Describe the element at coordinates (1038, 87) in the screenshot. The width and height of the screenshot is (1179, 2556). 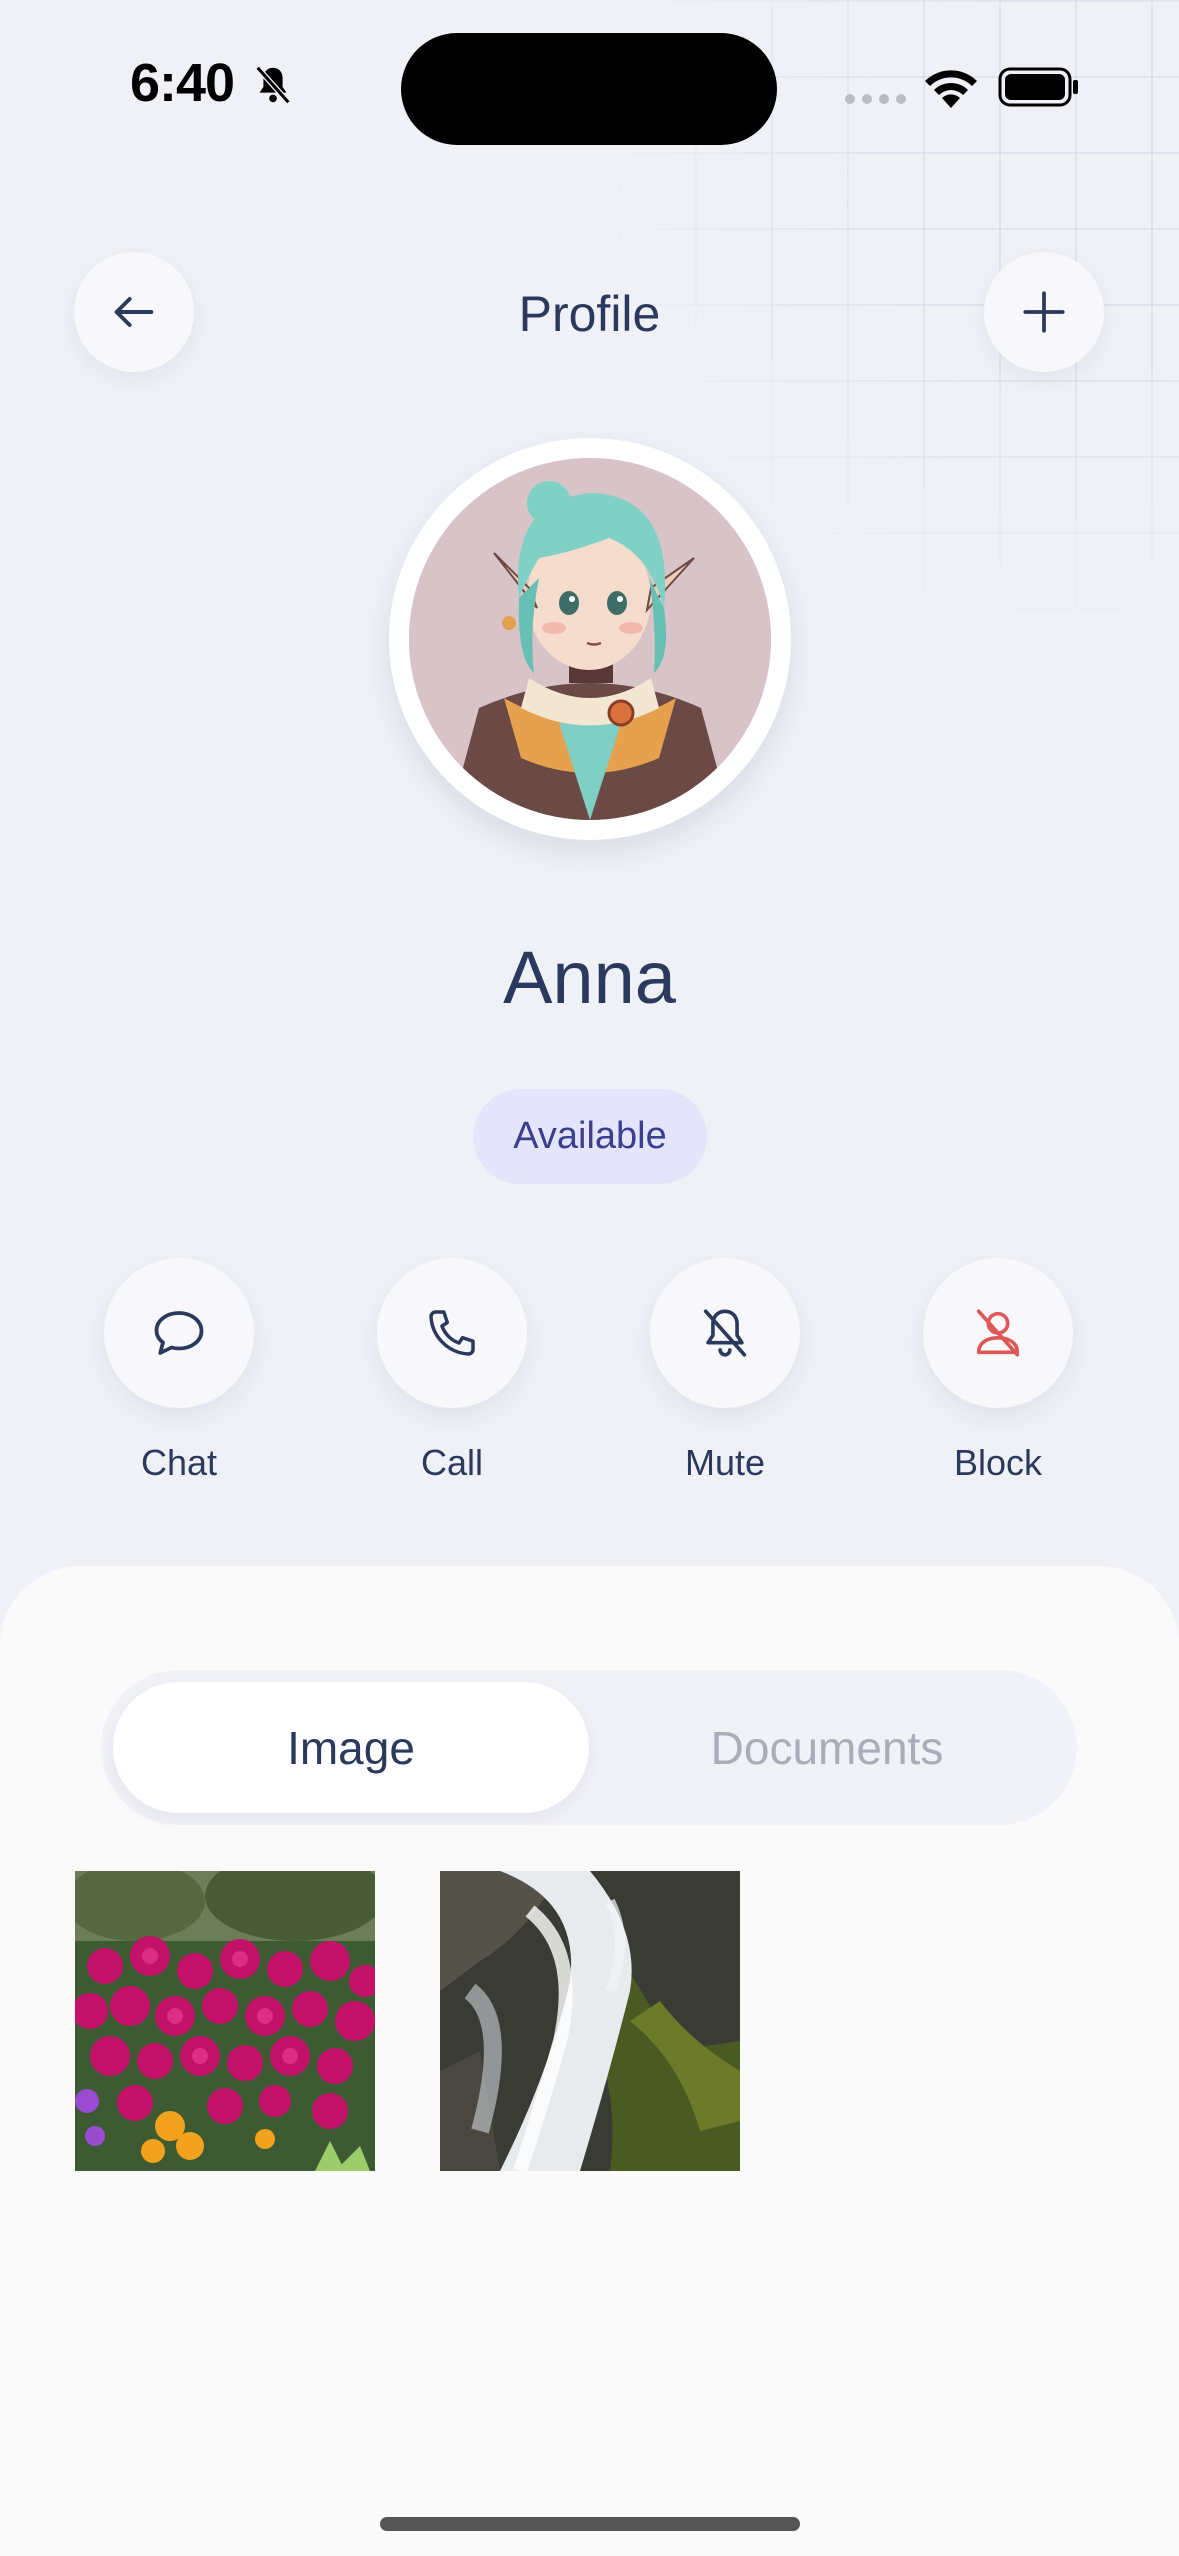
I see `battery-icon` at that location.